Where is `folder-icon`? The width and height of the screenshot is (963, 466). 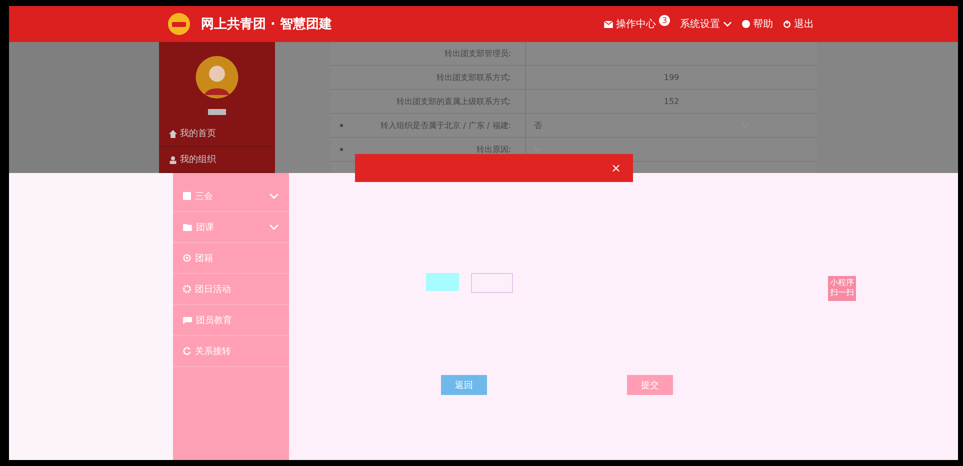
folder-icon is located at coordinates (187, 227).